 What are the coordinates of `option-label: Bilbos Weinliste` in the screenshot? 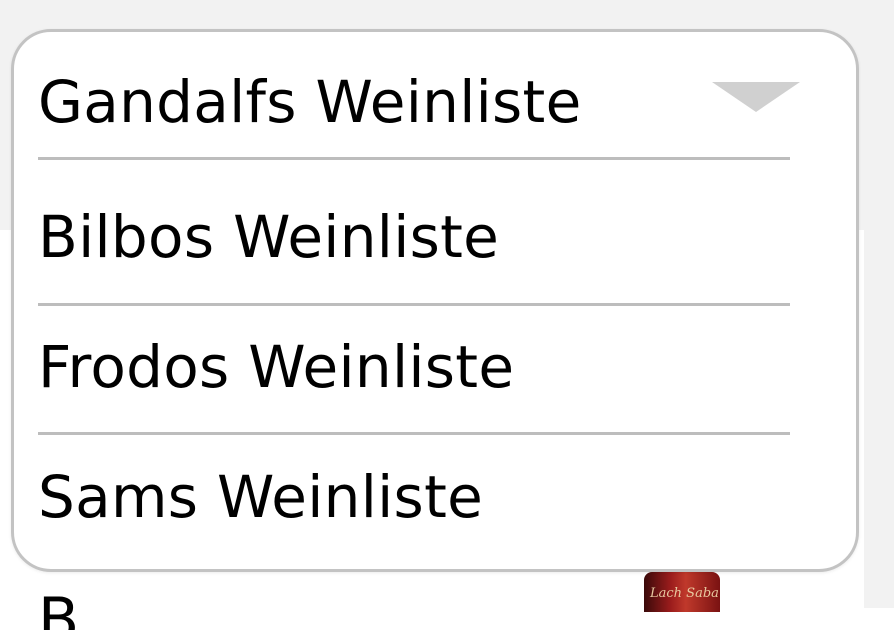 It's located at (269, 237).